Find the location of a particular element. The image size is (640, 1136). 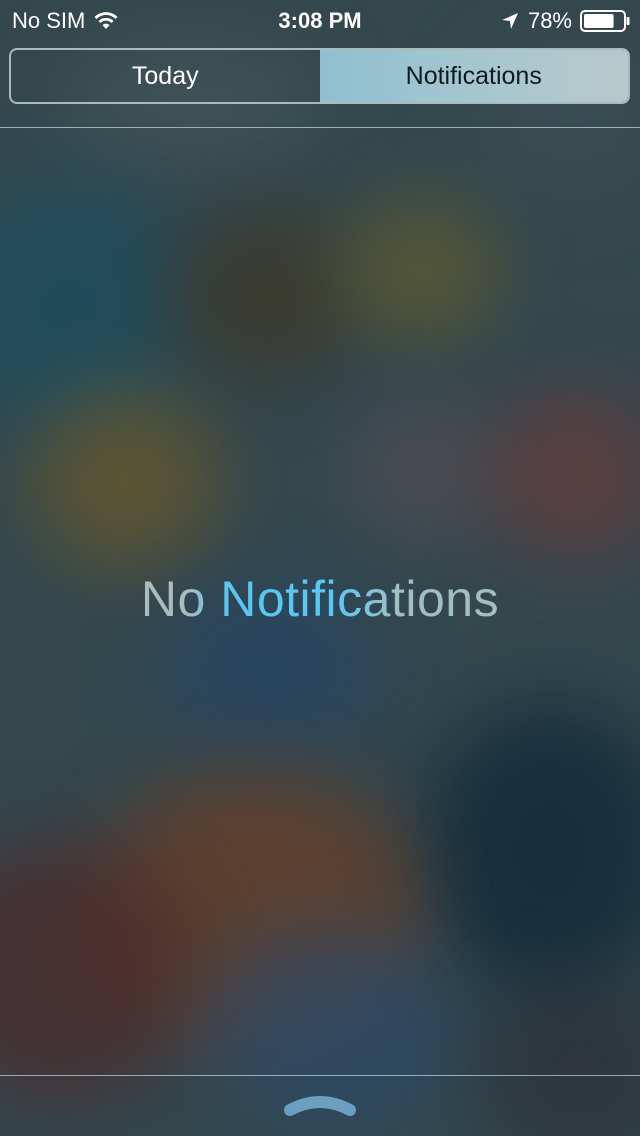

status-right-group: 78% is located at coordinates (565, 21).